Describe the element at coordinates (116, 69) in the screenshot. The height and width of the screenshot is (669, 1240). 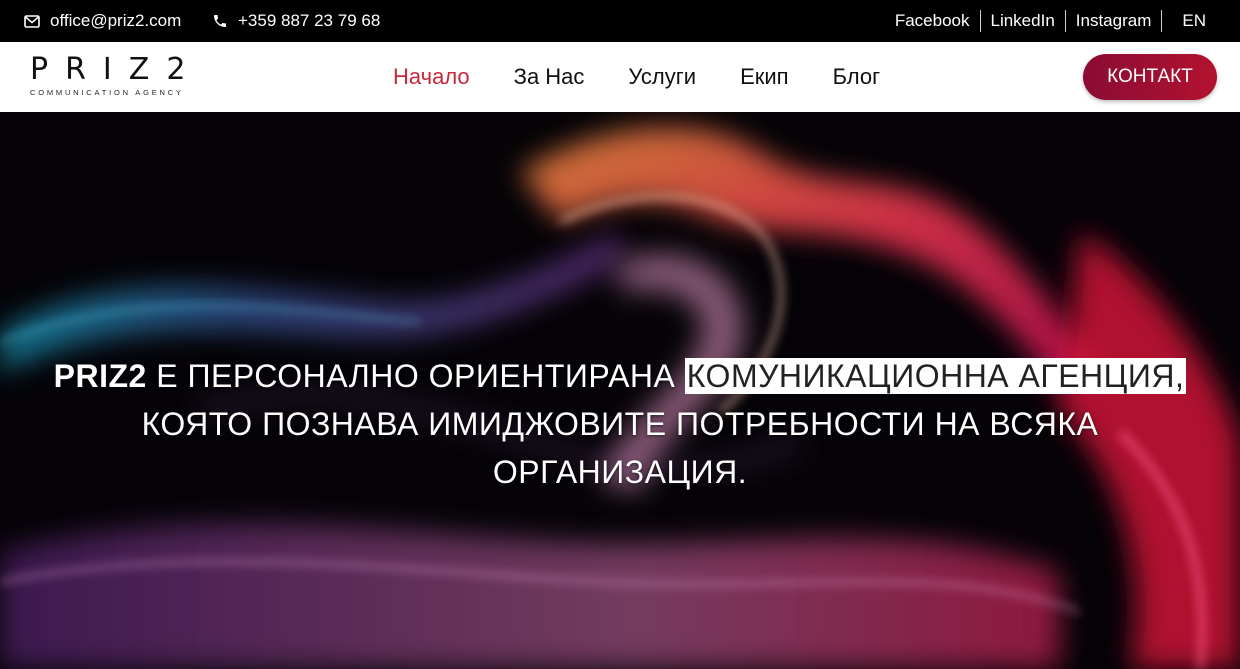
I see `logo-wordmark: PRIZ2` at that location.